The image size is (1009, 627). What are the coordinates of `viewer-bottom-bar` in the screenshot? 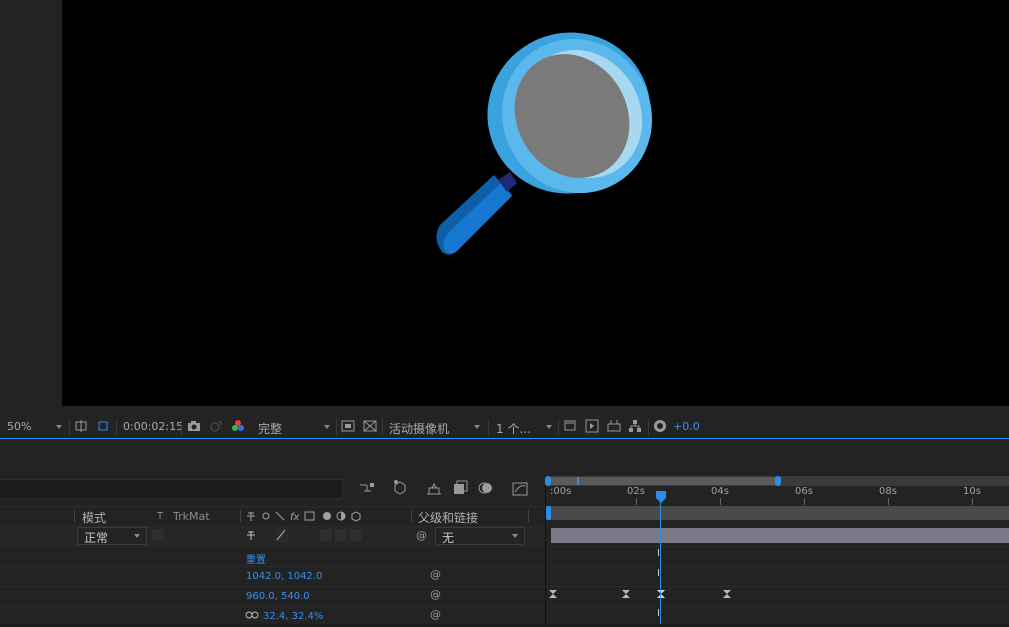 It's located at (504, 411).